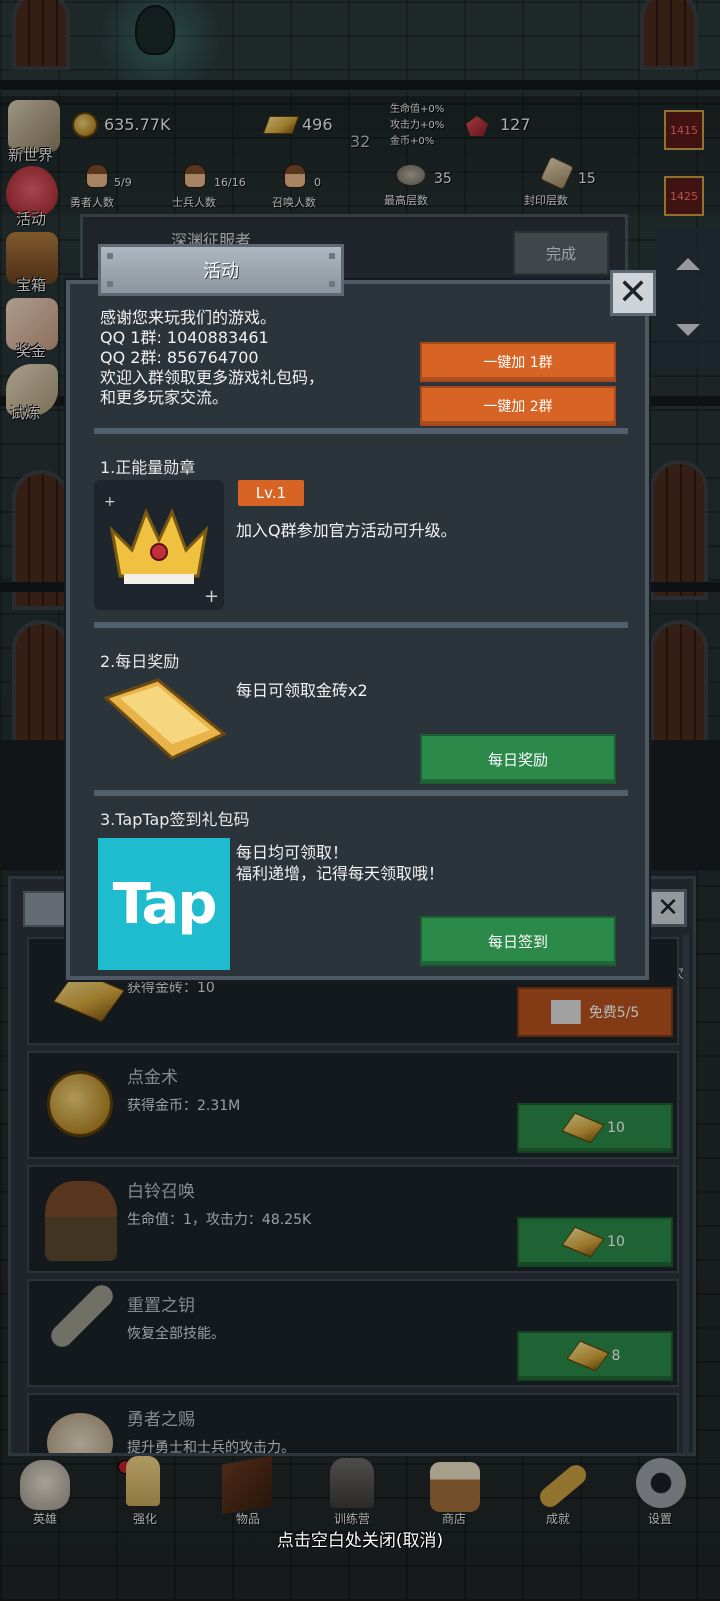 Image resolution: width=720 pixels, height=1601 pixels. I want to click on daily-reward-button: 每日奖励, so click(518, 759).